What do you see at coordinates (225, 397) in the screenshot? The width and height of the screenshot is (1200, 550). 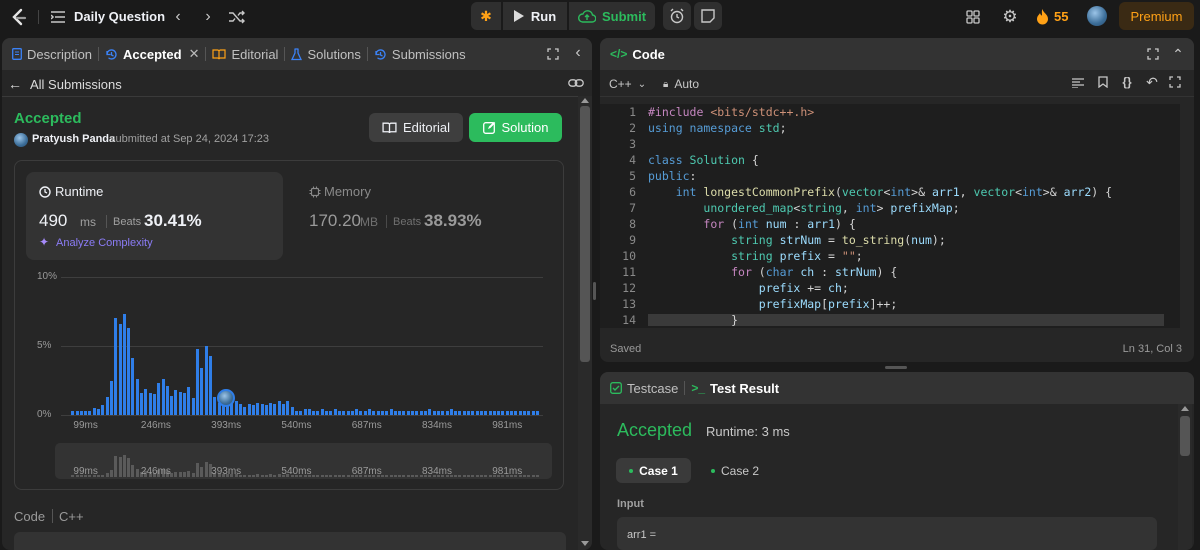 I see `user-runtime-marker` at bounding box center [225, 397].